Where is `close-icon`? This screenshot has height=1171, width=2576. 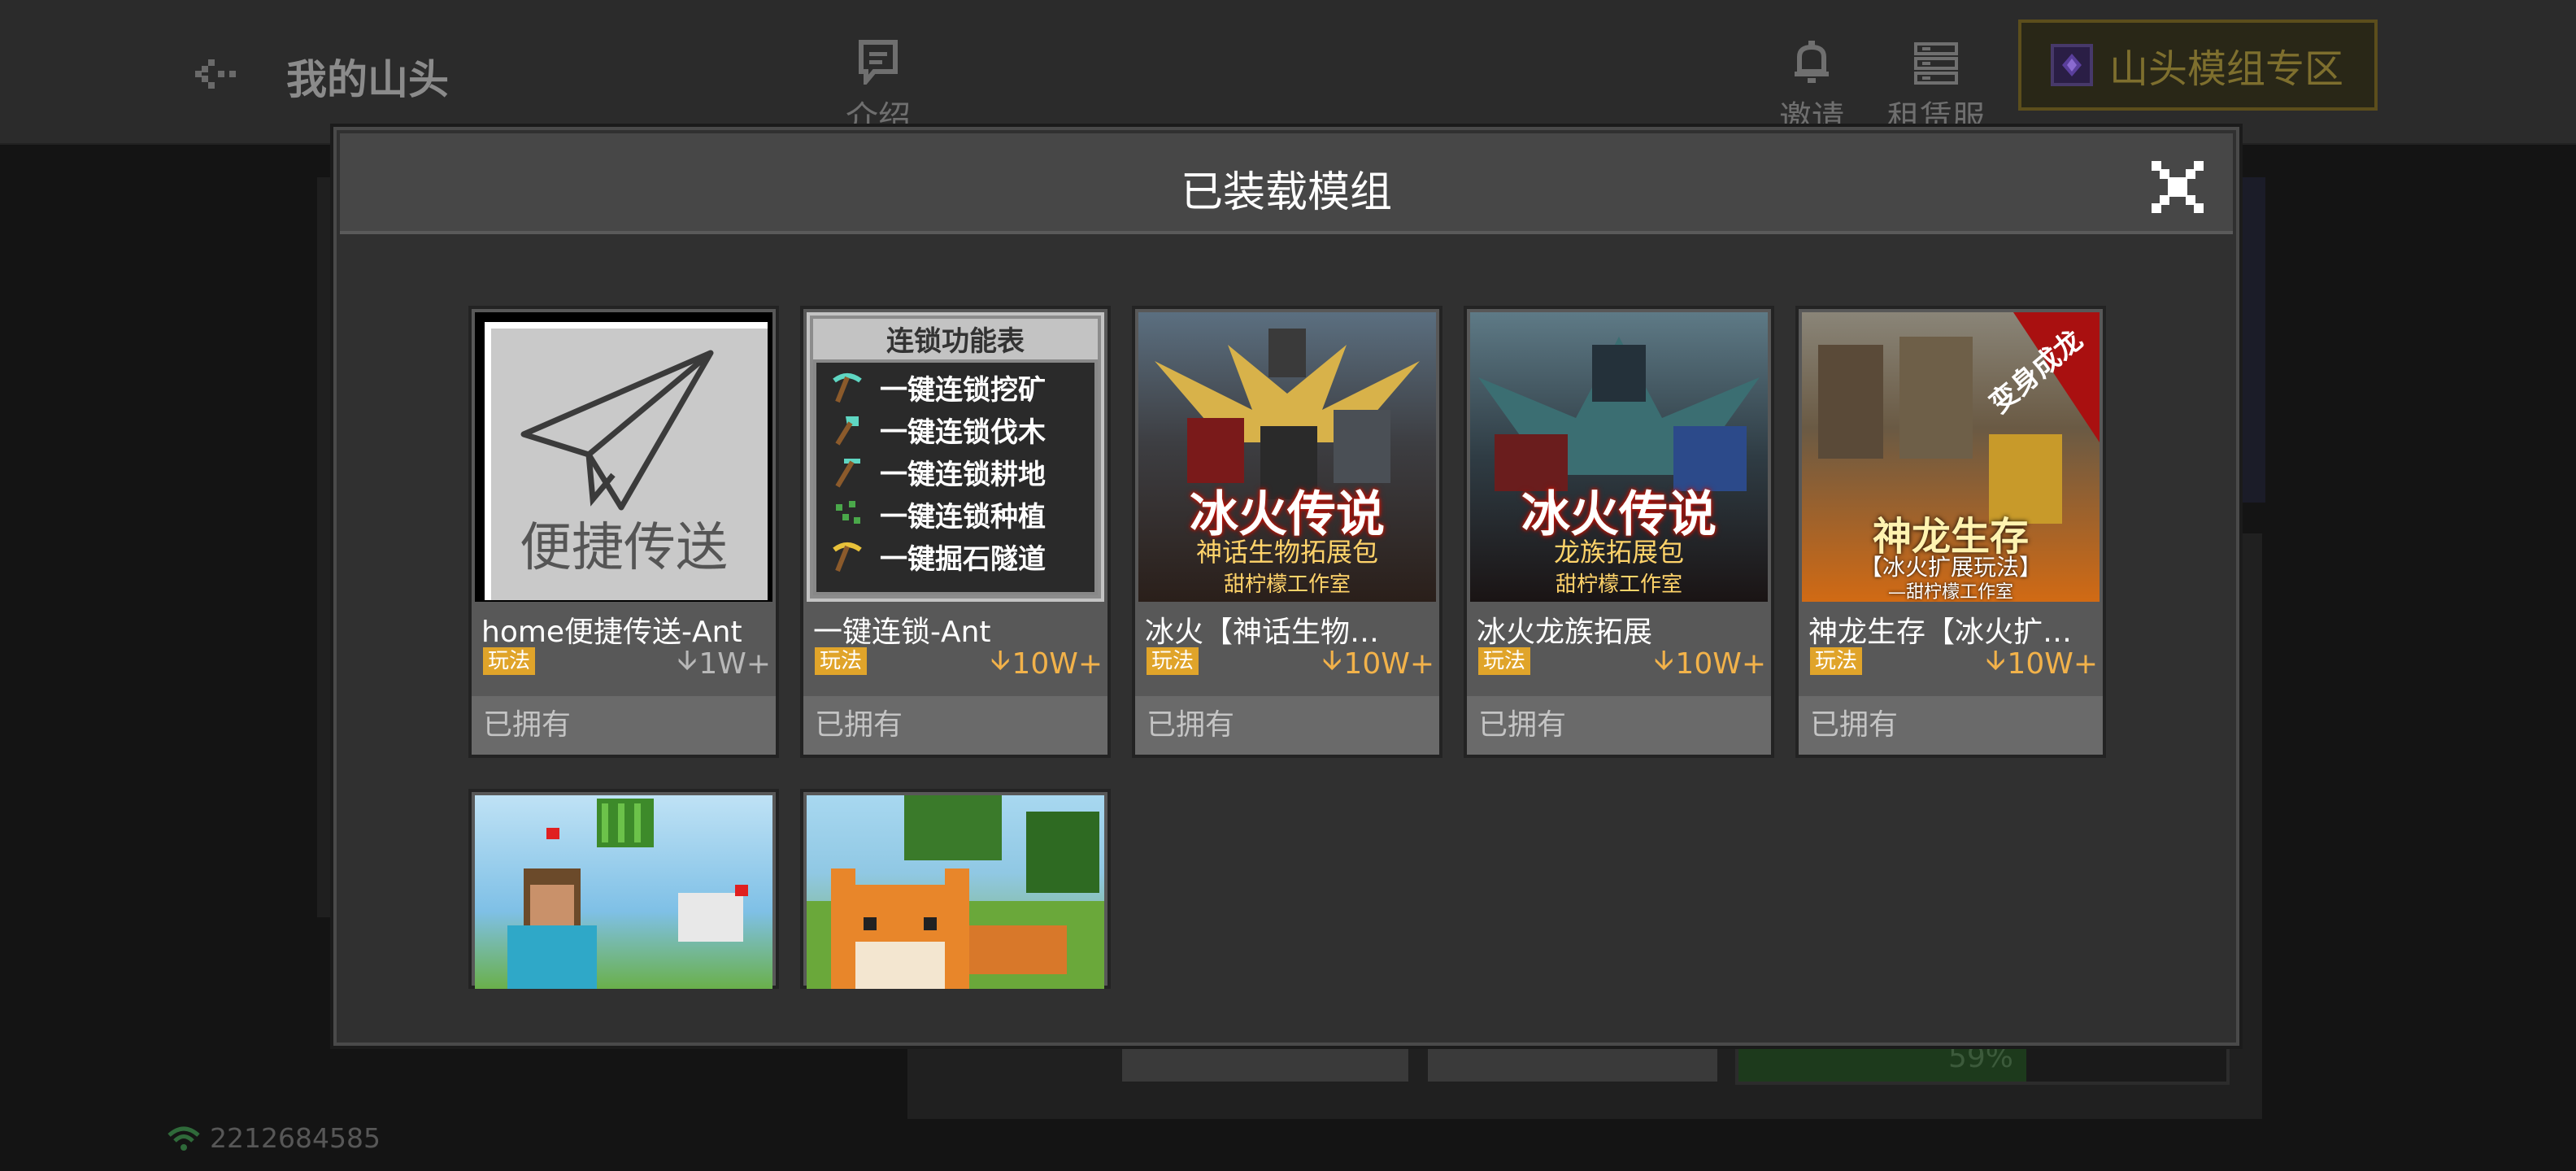
close-icon is located at coordinates (2178, 187).